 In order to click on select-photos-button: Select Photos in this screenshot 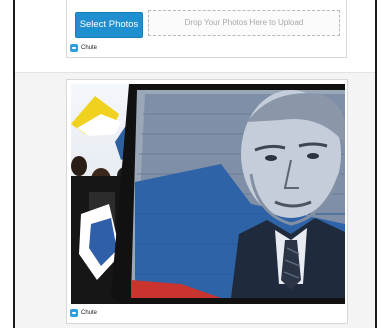, I will do `click(109, 25)`.